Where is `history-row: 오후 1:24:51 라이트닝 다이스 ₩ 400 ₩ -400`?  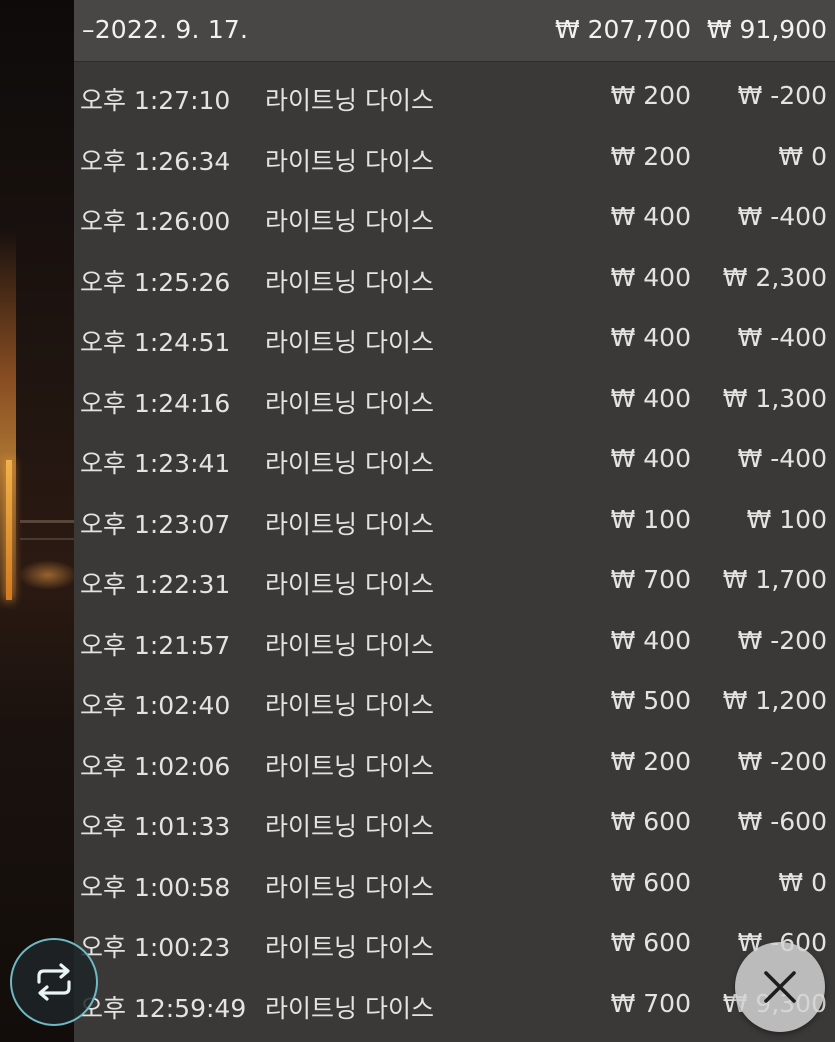 history-row: 오후 1:24:51 라이트닝 다이스 ₩ 400 ₩ -400 is located at coordinates (454, 339).